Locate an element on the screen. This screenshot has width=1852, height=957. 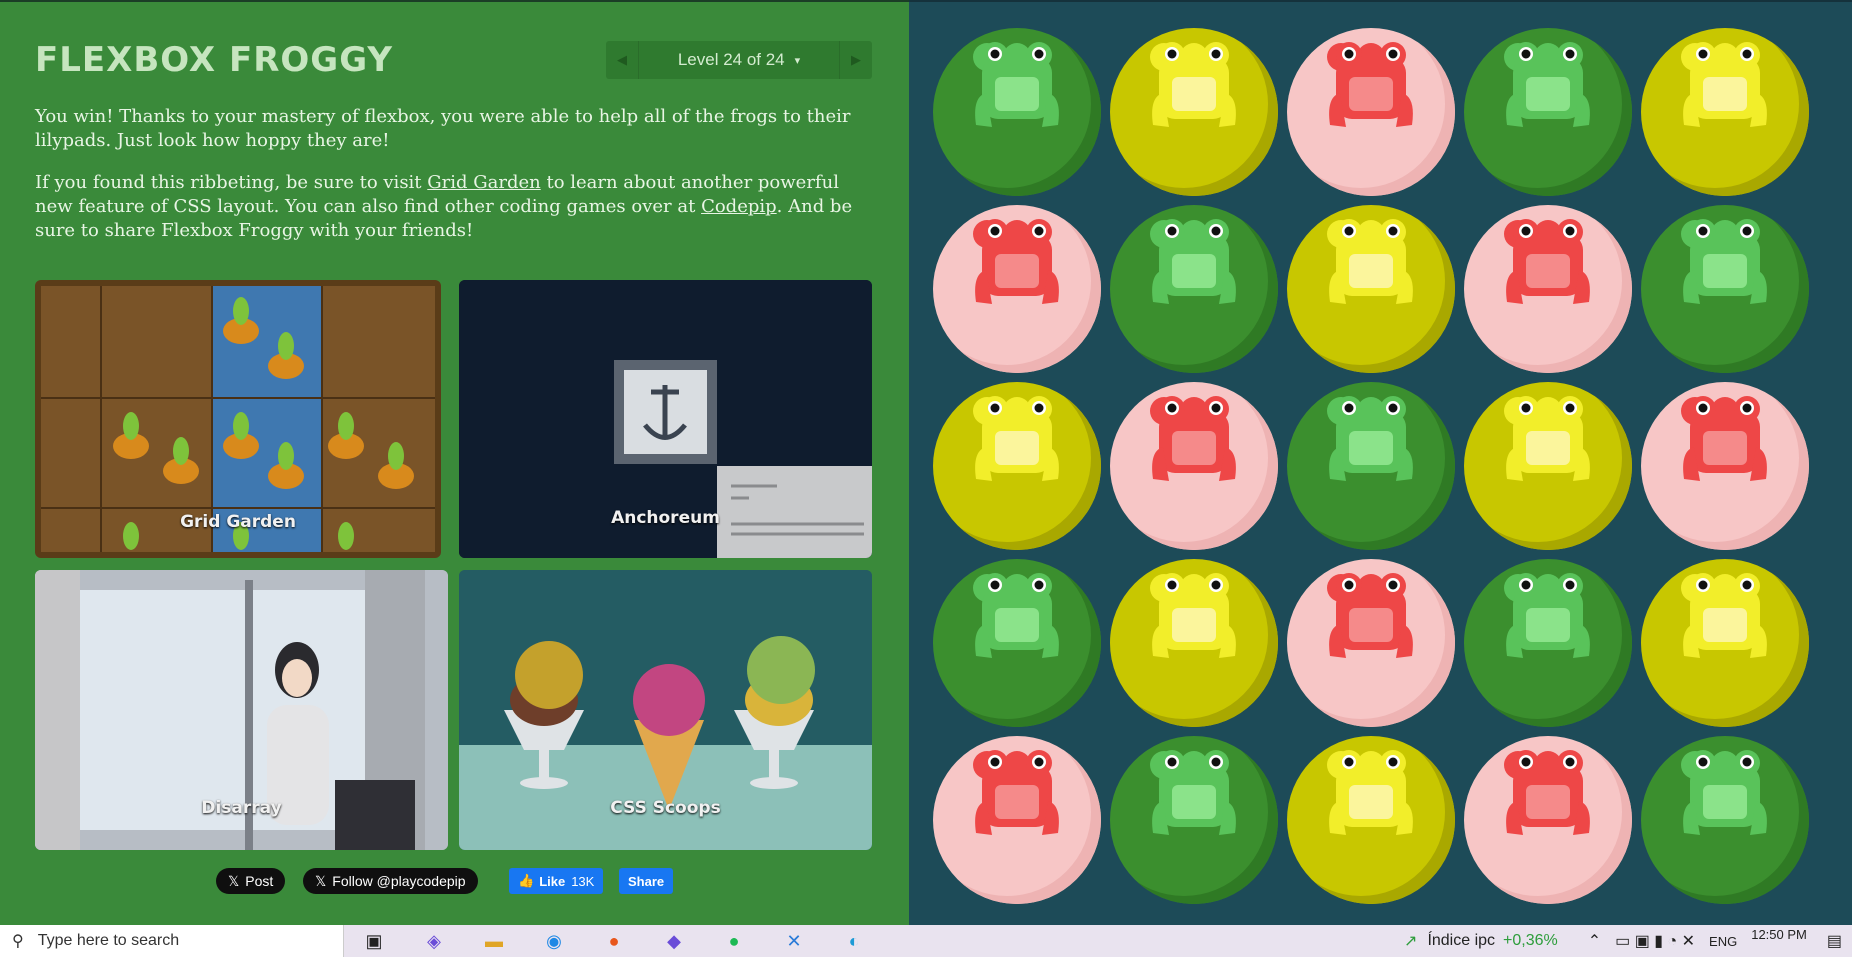
chevron-up-icon: ⌃ is located at coordinates (1594, 941).